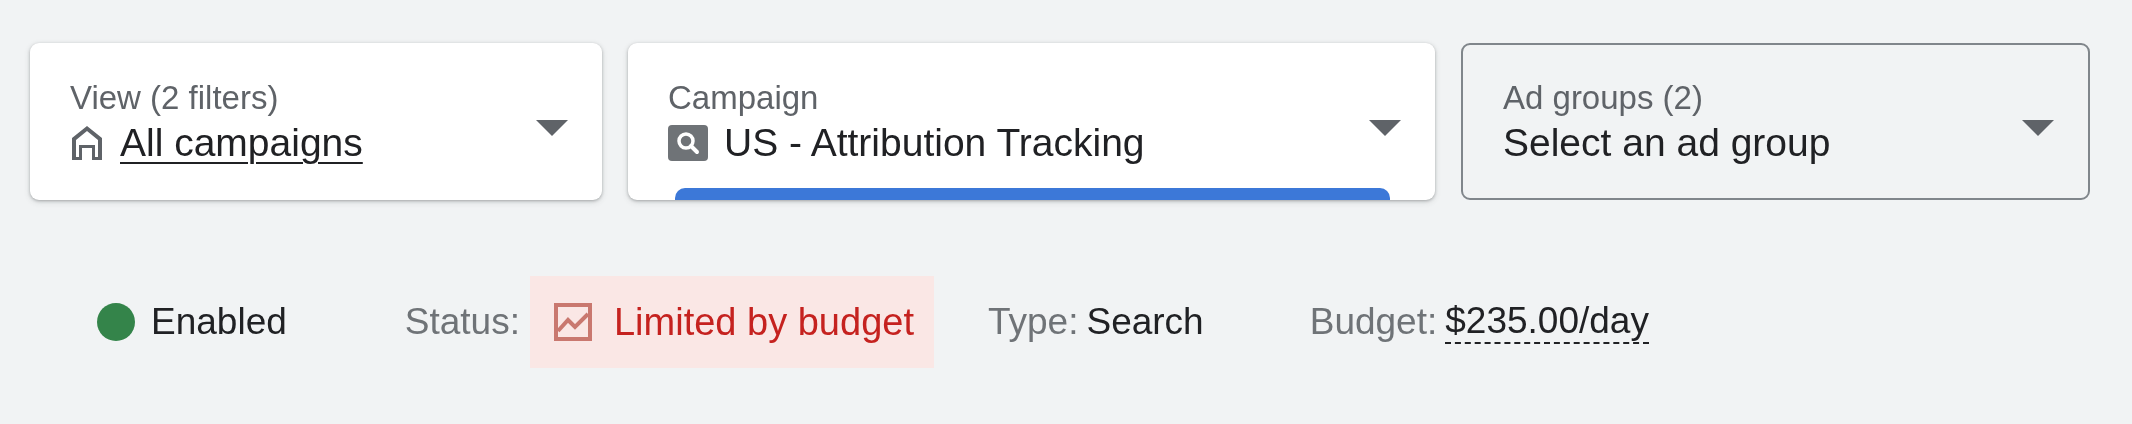 The height and width of the screenshot is (424, 2132). I want to click on type-label: Type:, so click(1033, 322).